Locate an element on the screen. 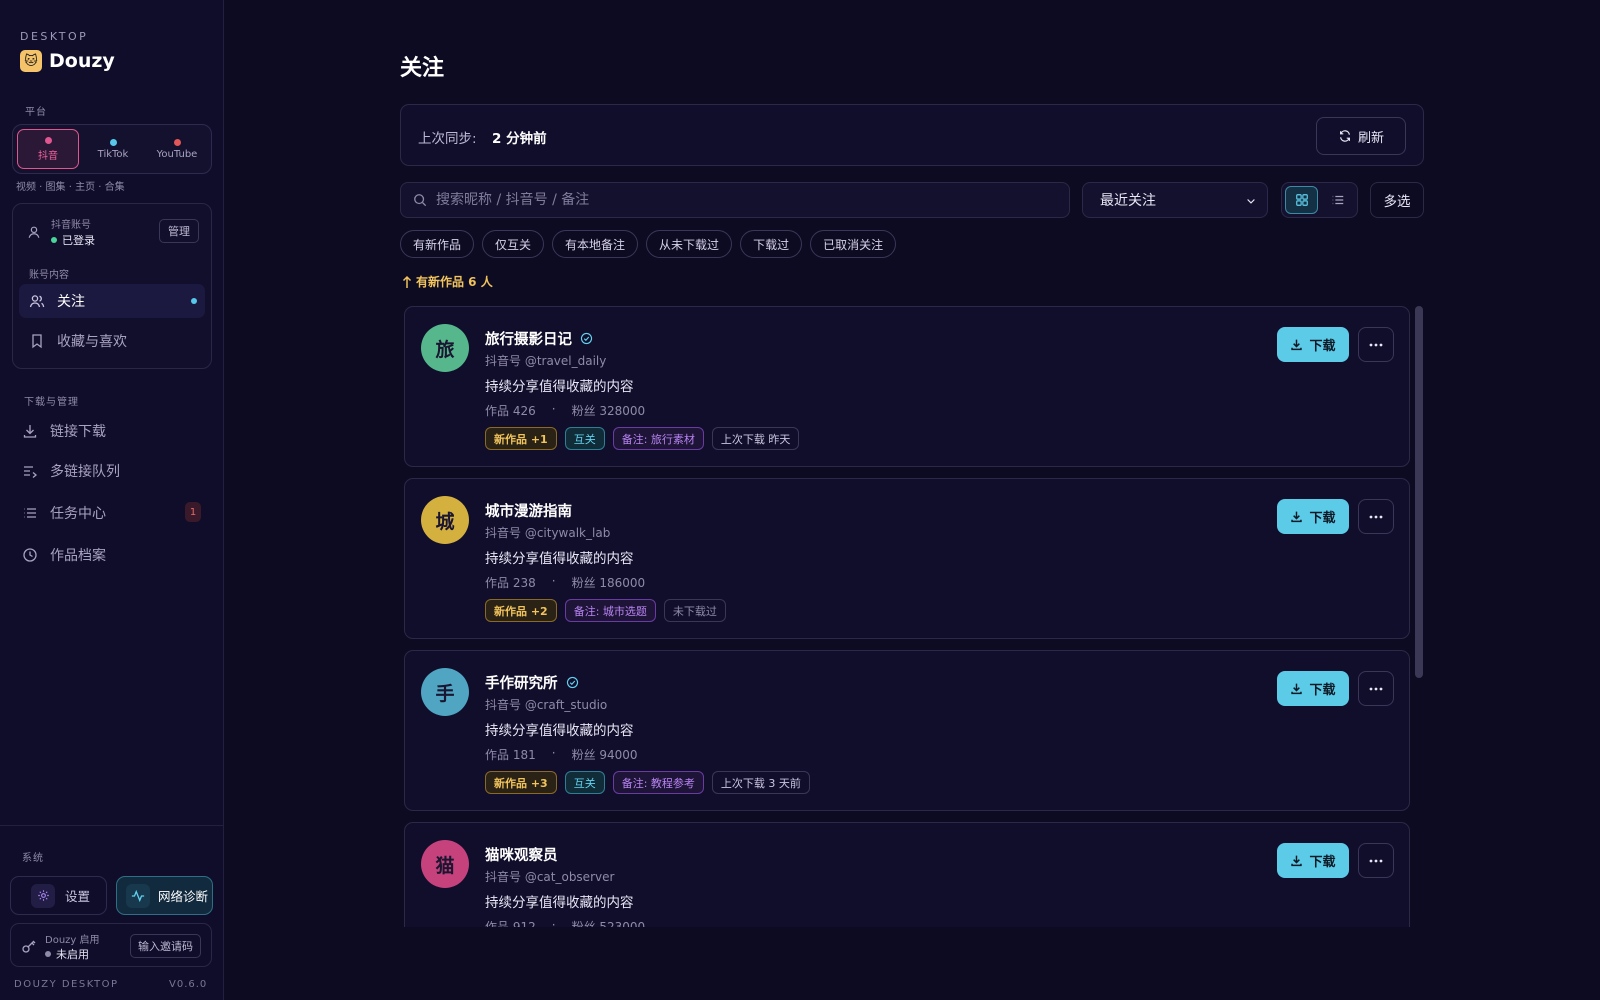 The width and height of the screenshot is (1600, 1000). sync-card: 上次同步: 2 分钟前 刷新 is located at coordinates (912, 135).